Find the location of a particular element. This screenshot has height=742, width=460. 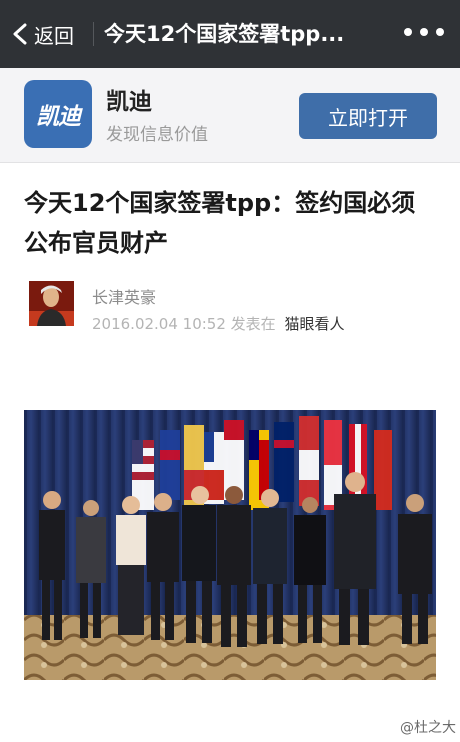

watermark: @杜之大 is located at coordinates (428, 728).